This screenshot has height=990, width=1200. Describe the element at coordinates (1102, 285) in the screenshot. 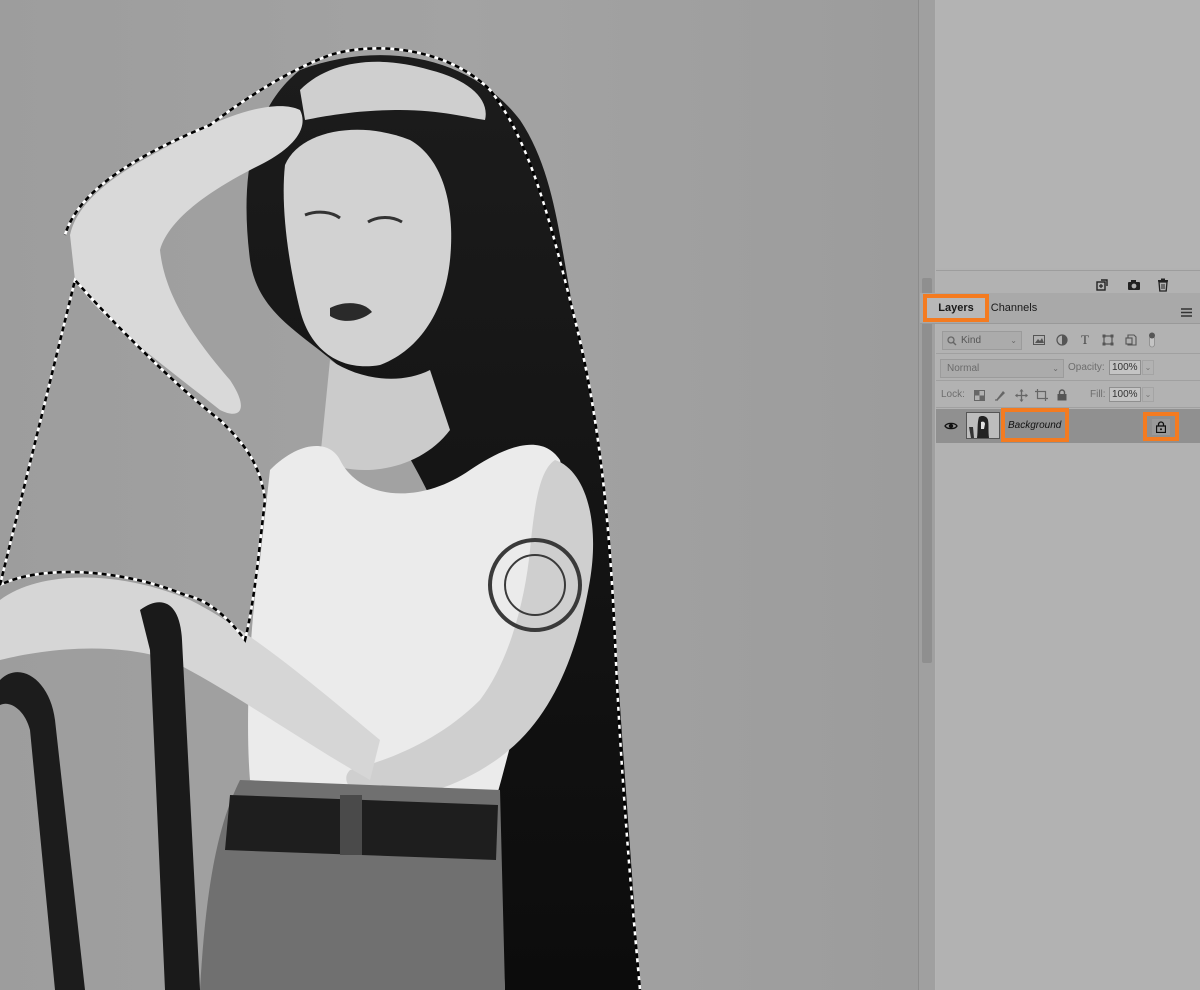

I see `new-snapshot-icon` at that location.